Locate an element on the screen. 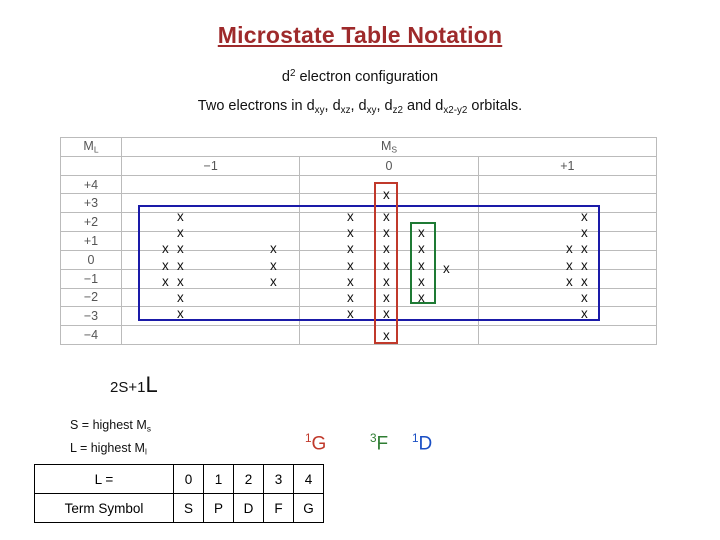  term-label-1D: 1D is located at coordinates (422, 443).